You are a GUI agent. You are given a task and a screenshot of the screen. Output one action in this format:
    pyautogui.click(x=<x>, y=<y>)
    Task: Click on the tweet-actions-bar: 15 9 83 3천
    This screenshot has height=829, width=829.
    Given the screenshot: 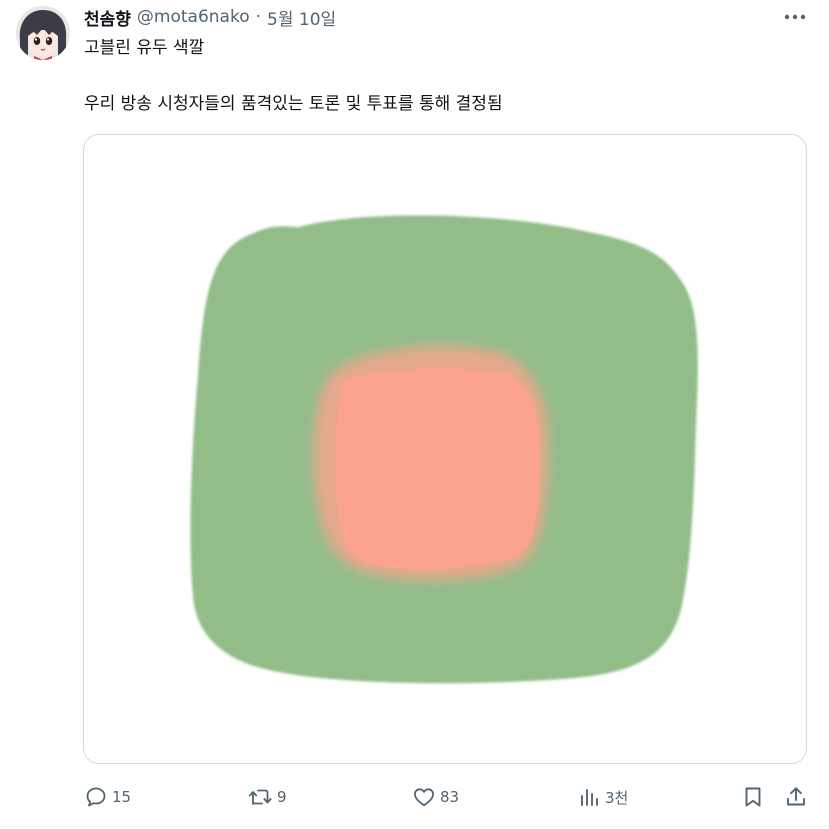 What is the action you would take?
    pyautogui.click(x=449, y=797)
    